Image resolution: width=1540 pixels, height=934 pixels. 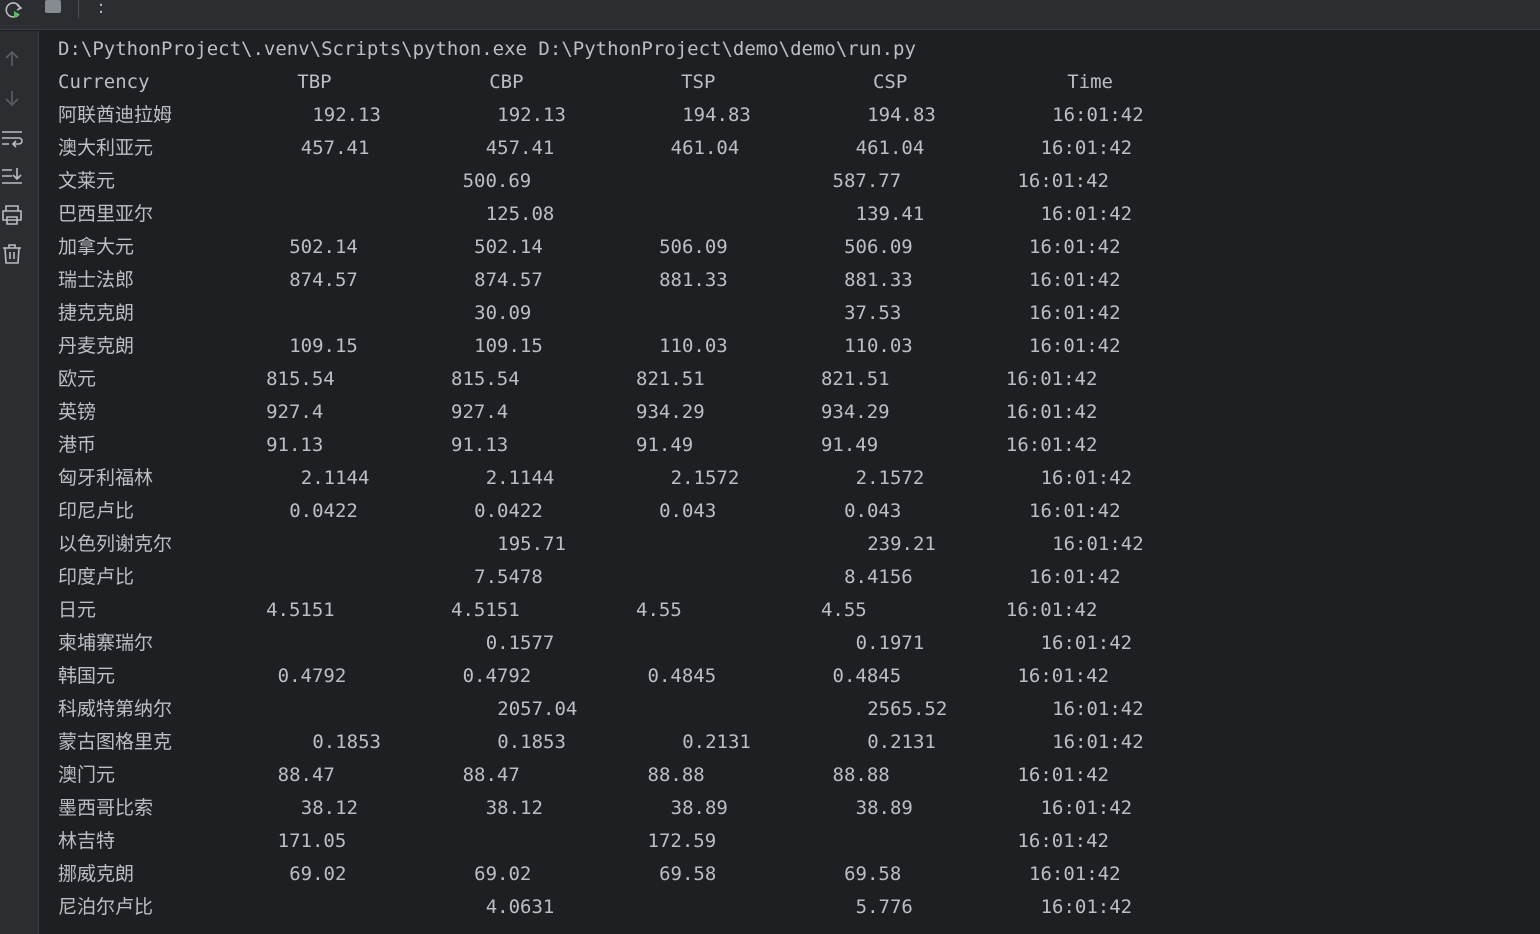 I want to click on print-icon, so click(x=12, y=215).